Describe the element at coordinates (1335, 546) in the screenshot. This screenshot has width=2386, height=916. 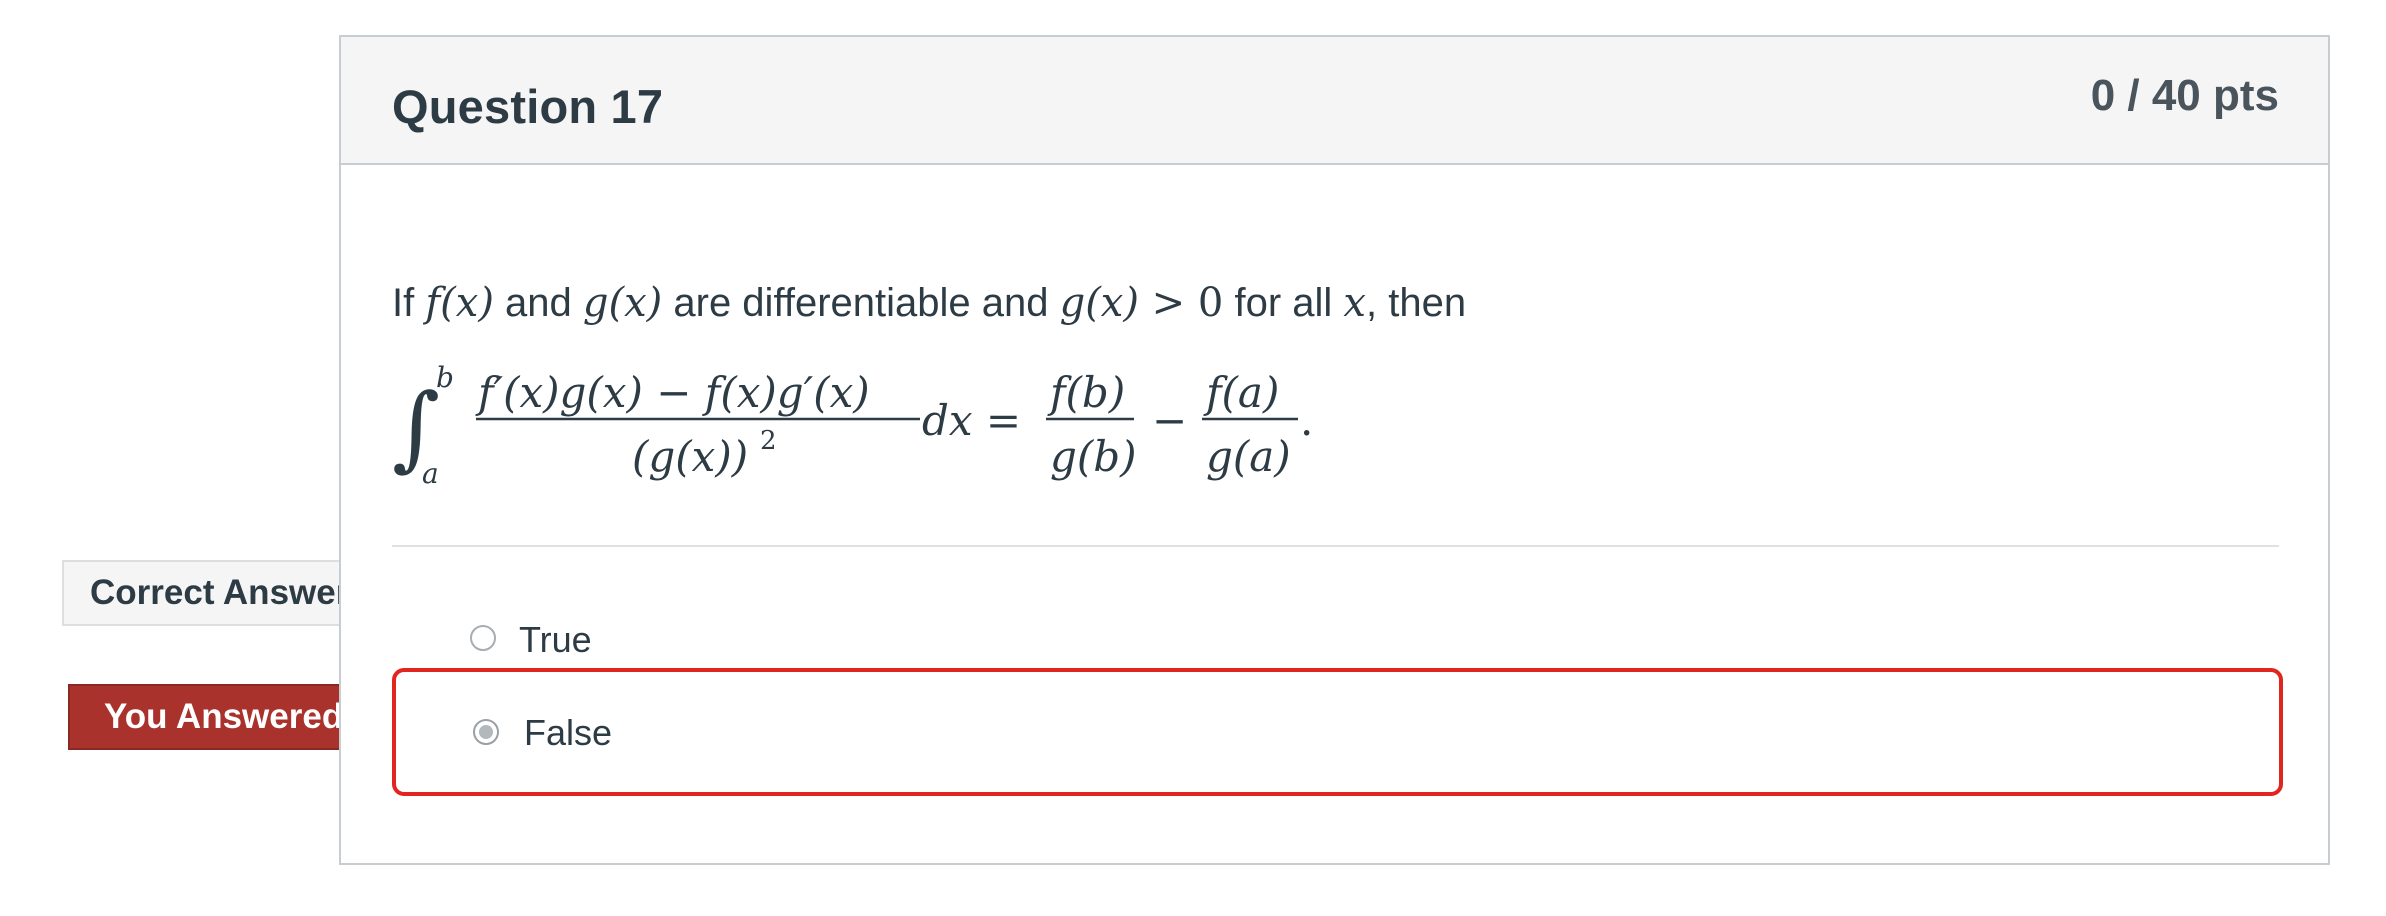
I see `answers-divider` at that location.